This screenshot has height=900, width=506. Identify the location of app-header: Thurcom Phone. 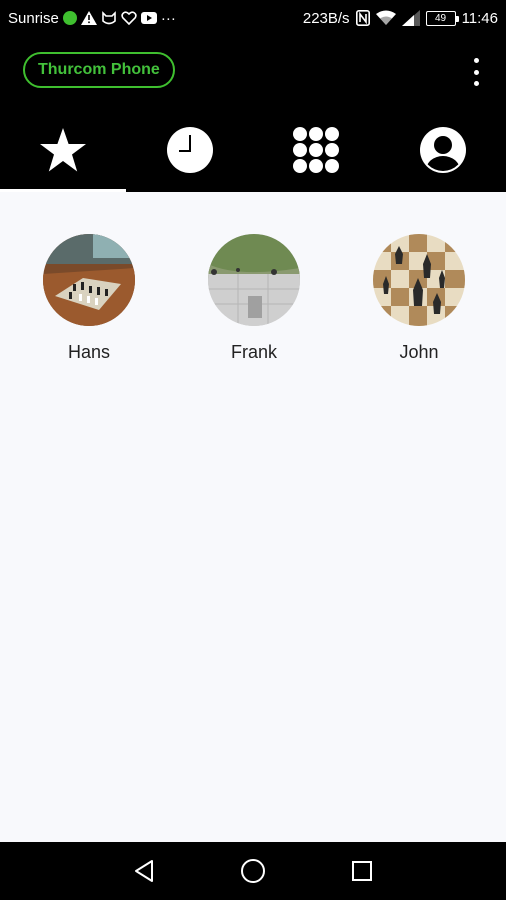
(253, 72).